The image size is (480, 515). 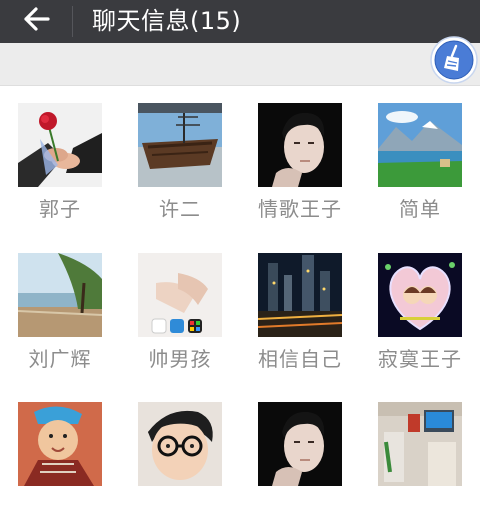 I want to click on member-child-glasses, so click(x=181, y=450).